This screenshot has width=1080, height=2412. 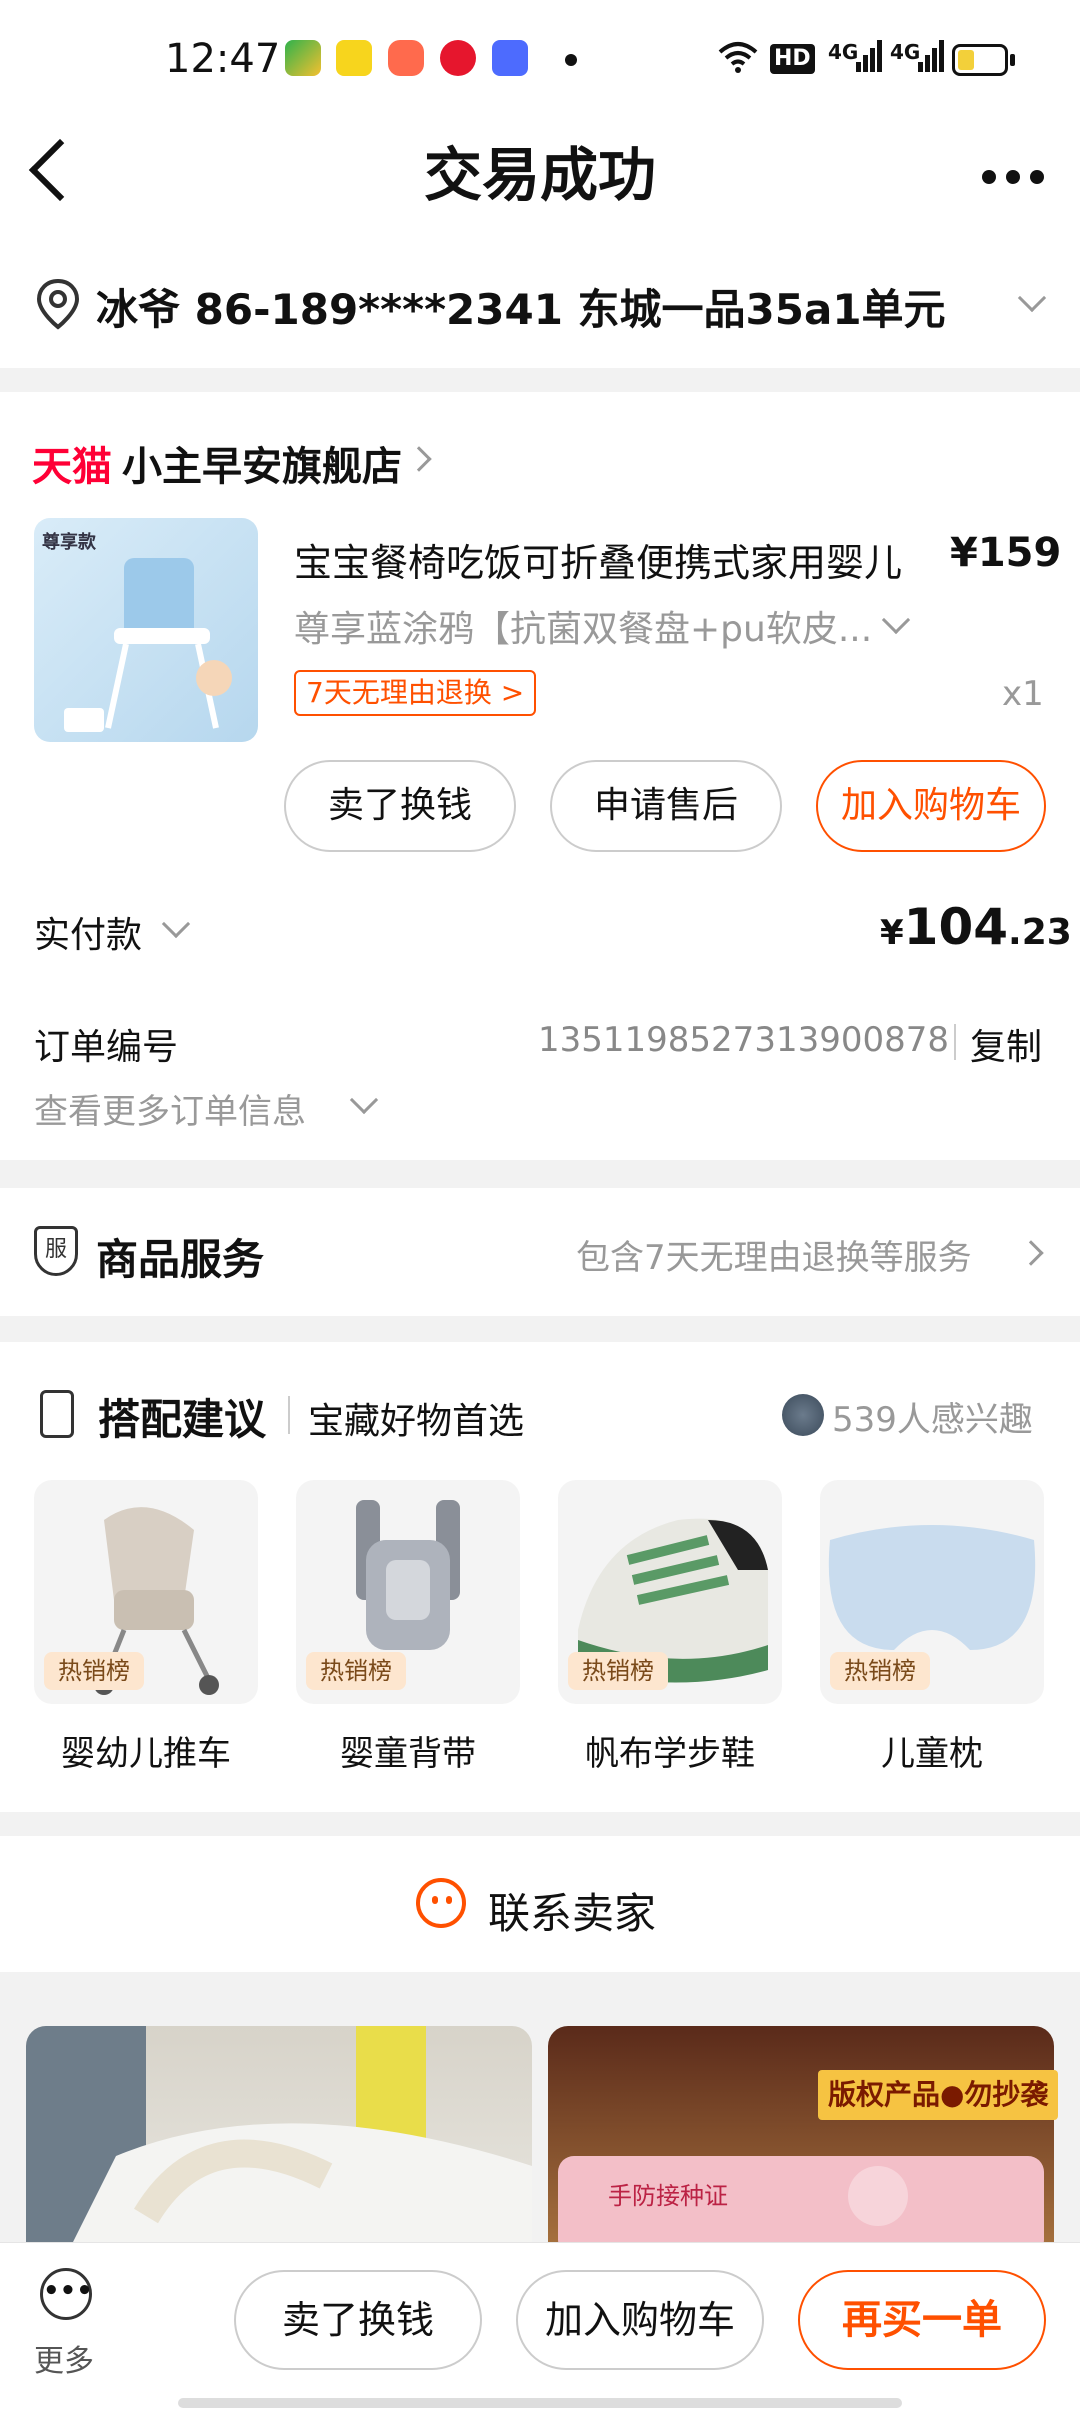 I want to click on wifi-icon, so click(x=738, y=60).